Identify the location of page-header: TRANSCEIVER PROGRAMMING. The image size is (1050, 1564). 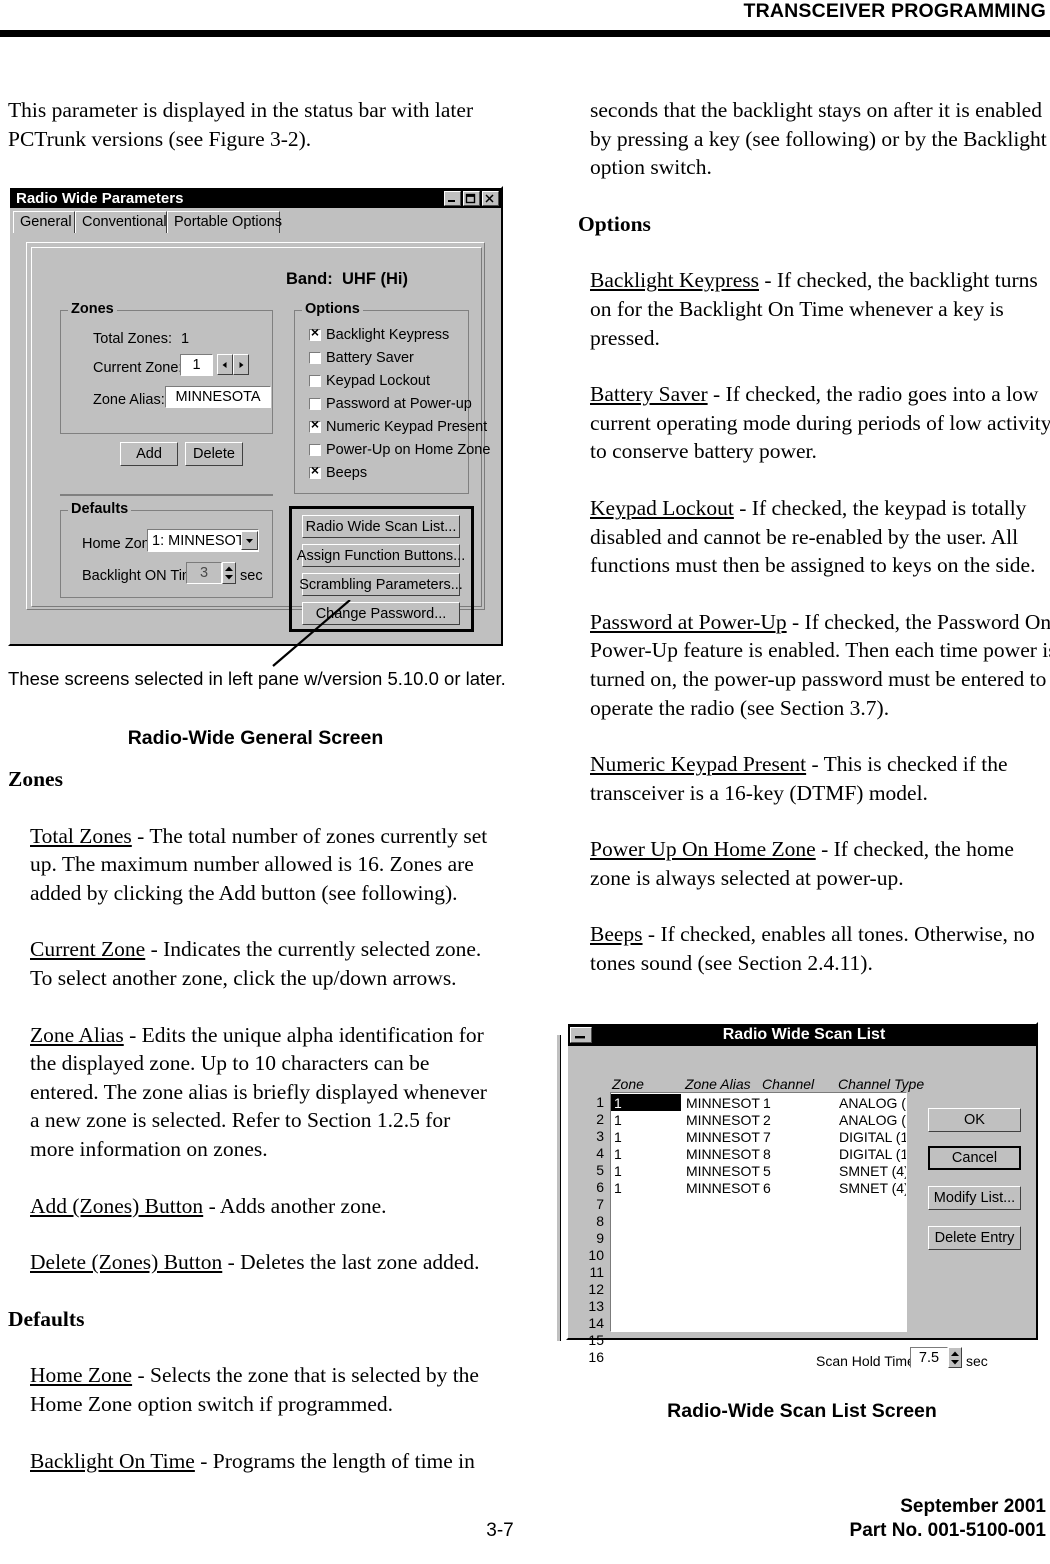
(525, 18).